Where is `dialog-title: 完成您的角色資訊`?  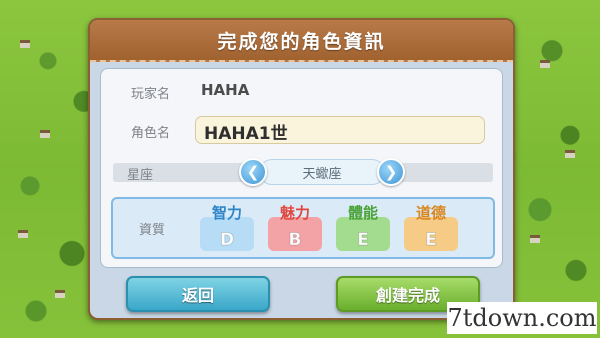
dialog-title: 完成您的角色資訊 is located at coordinates (301, 41).